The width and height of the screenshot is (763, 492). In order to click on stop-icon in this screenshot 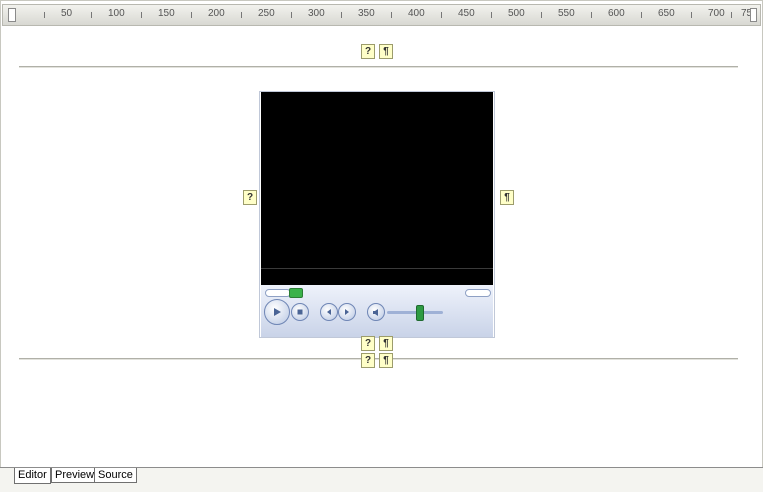, I will do `click(300, 312)`.